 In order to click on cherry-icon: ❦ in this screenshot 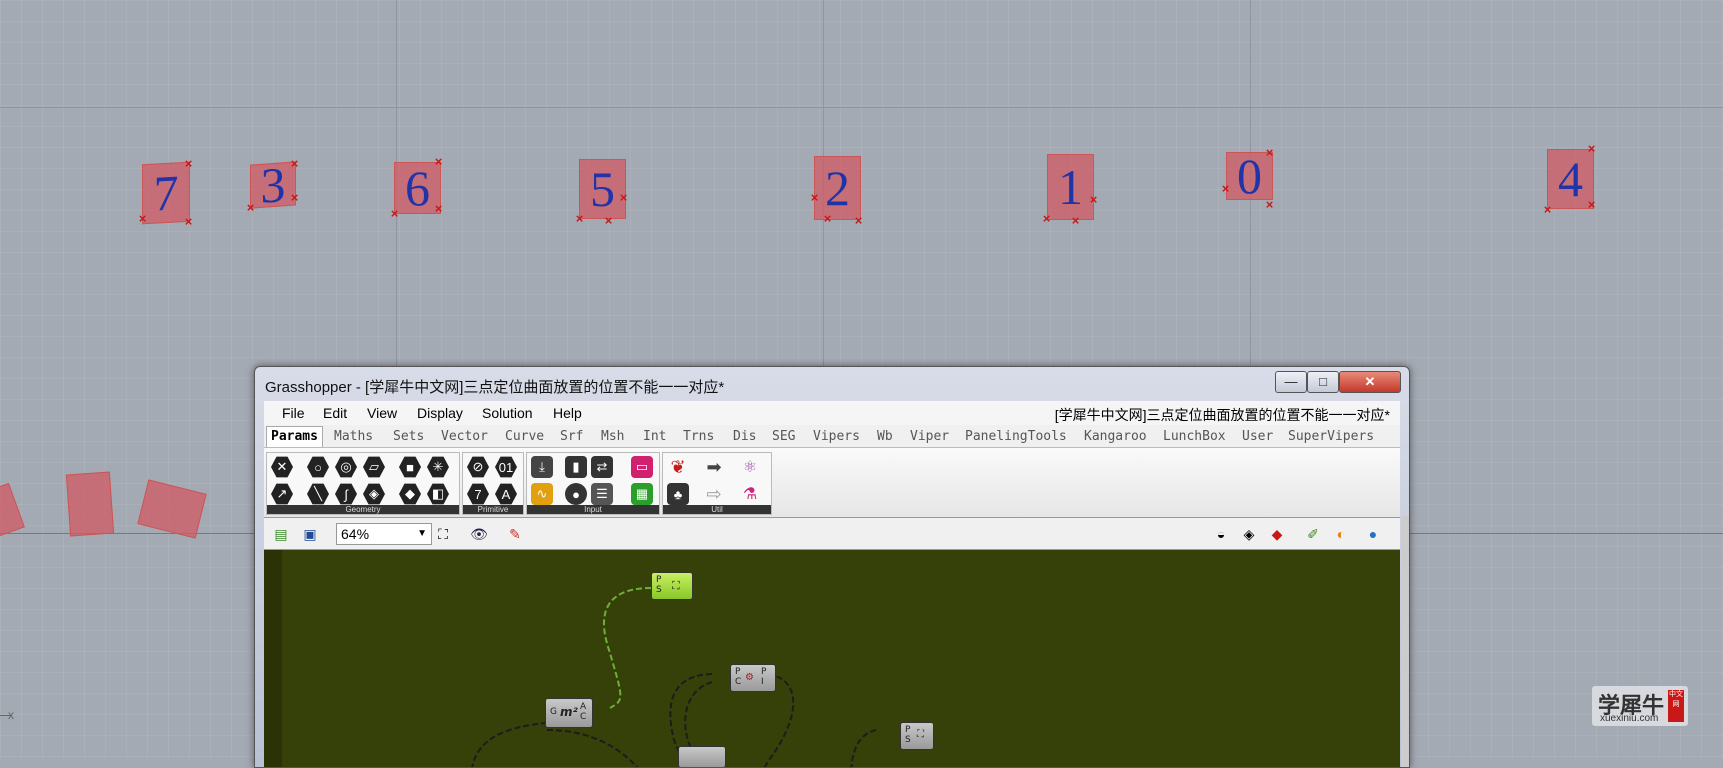, I will do `click(678, 467)`.